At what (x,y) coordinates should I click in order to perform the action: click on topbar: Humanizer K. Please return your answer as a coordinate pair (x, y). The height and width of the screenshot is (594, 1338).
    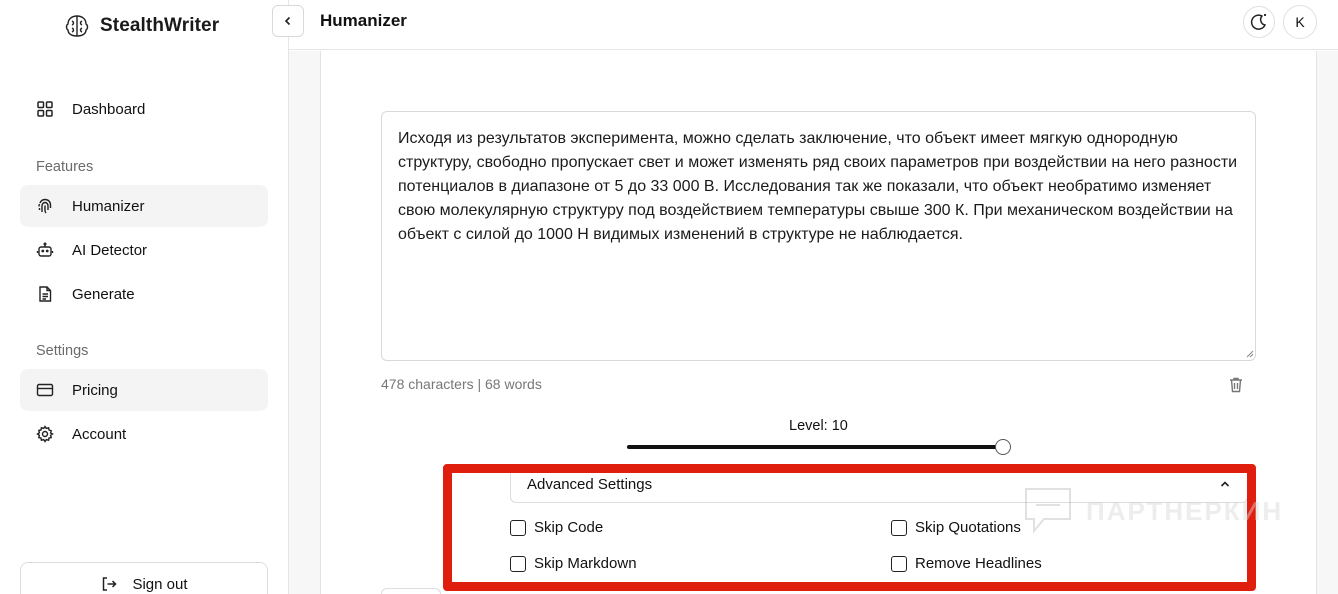
    Looking at the image, I should click on (805, 25).